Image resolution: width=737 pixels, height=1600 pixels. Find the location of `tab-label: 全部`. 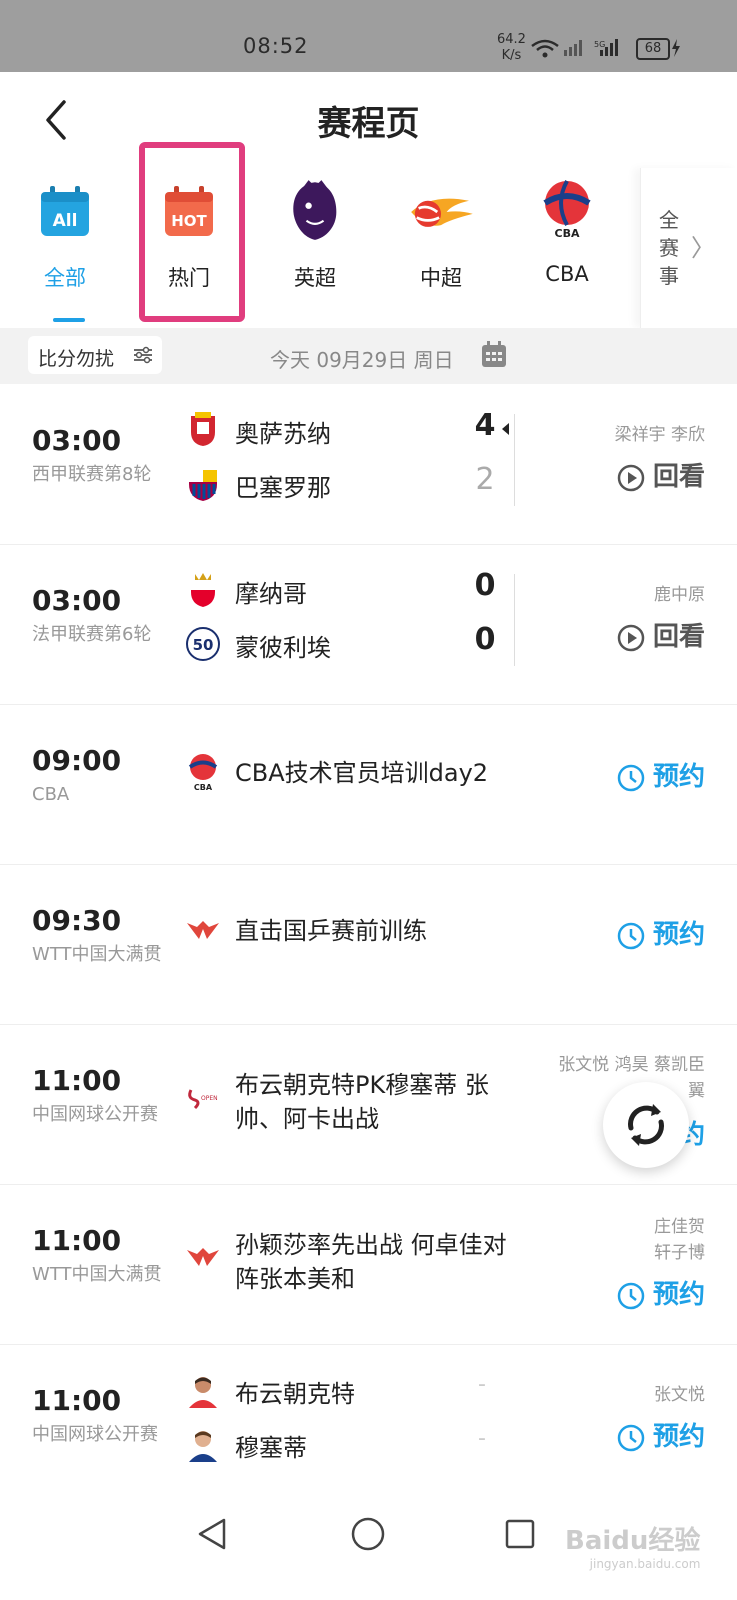

tab-label: 全部 is located at coordinates (65, 278).